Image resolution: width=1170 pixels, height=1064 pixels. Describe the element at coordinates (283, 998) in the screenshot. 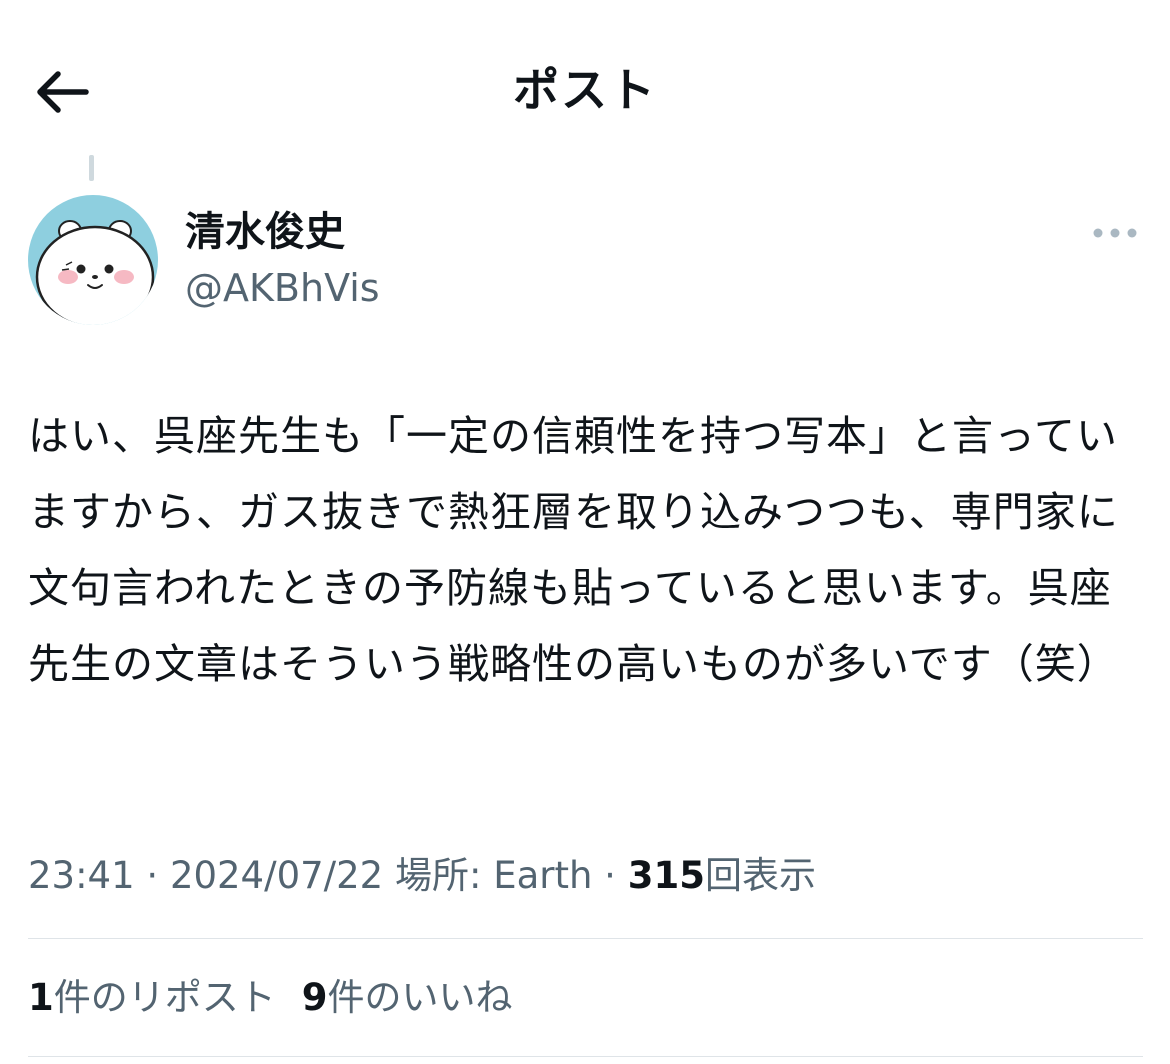

I see `engagement-stats: 1件のリポスト 9件のいいね` at that location.